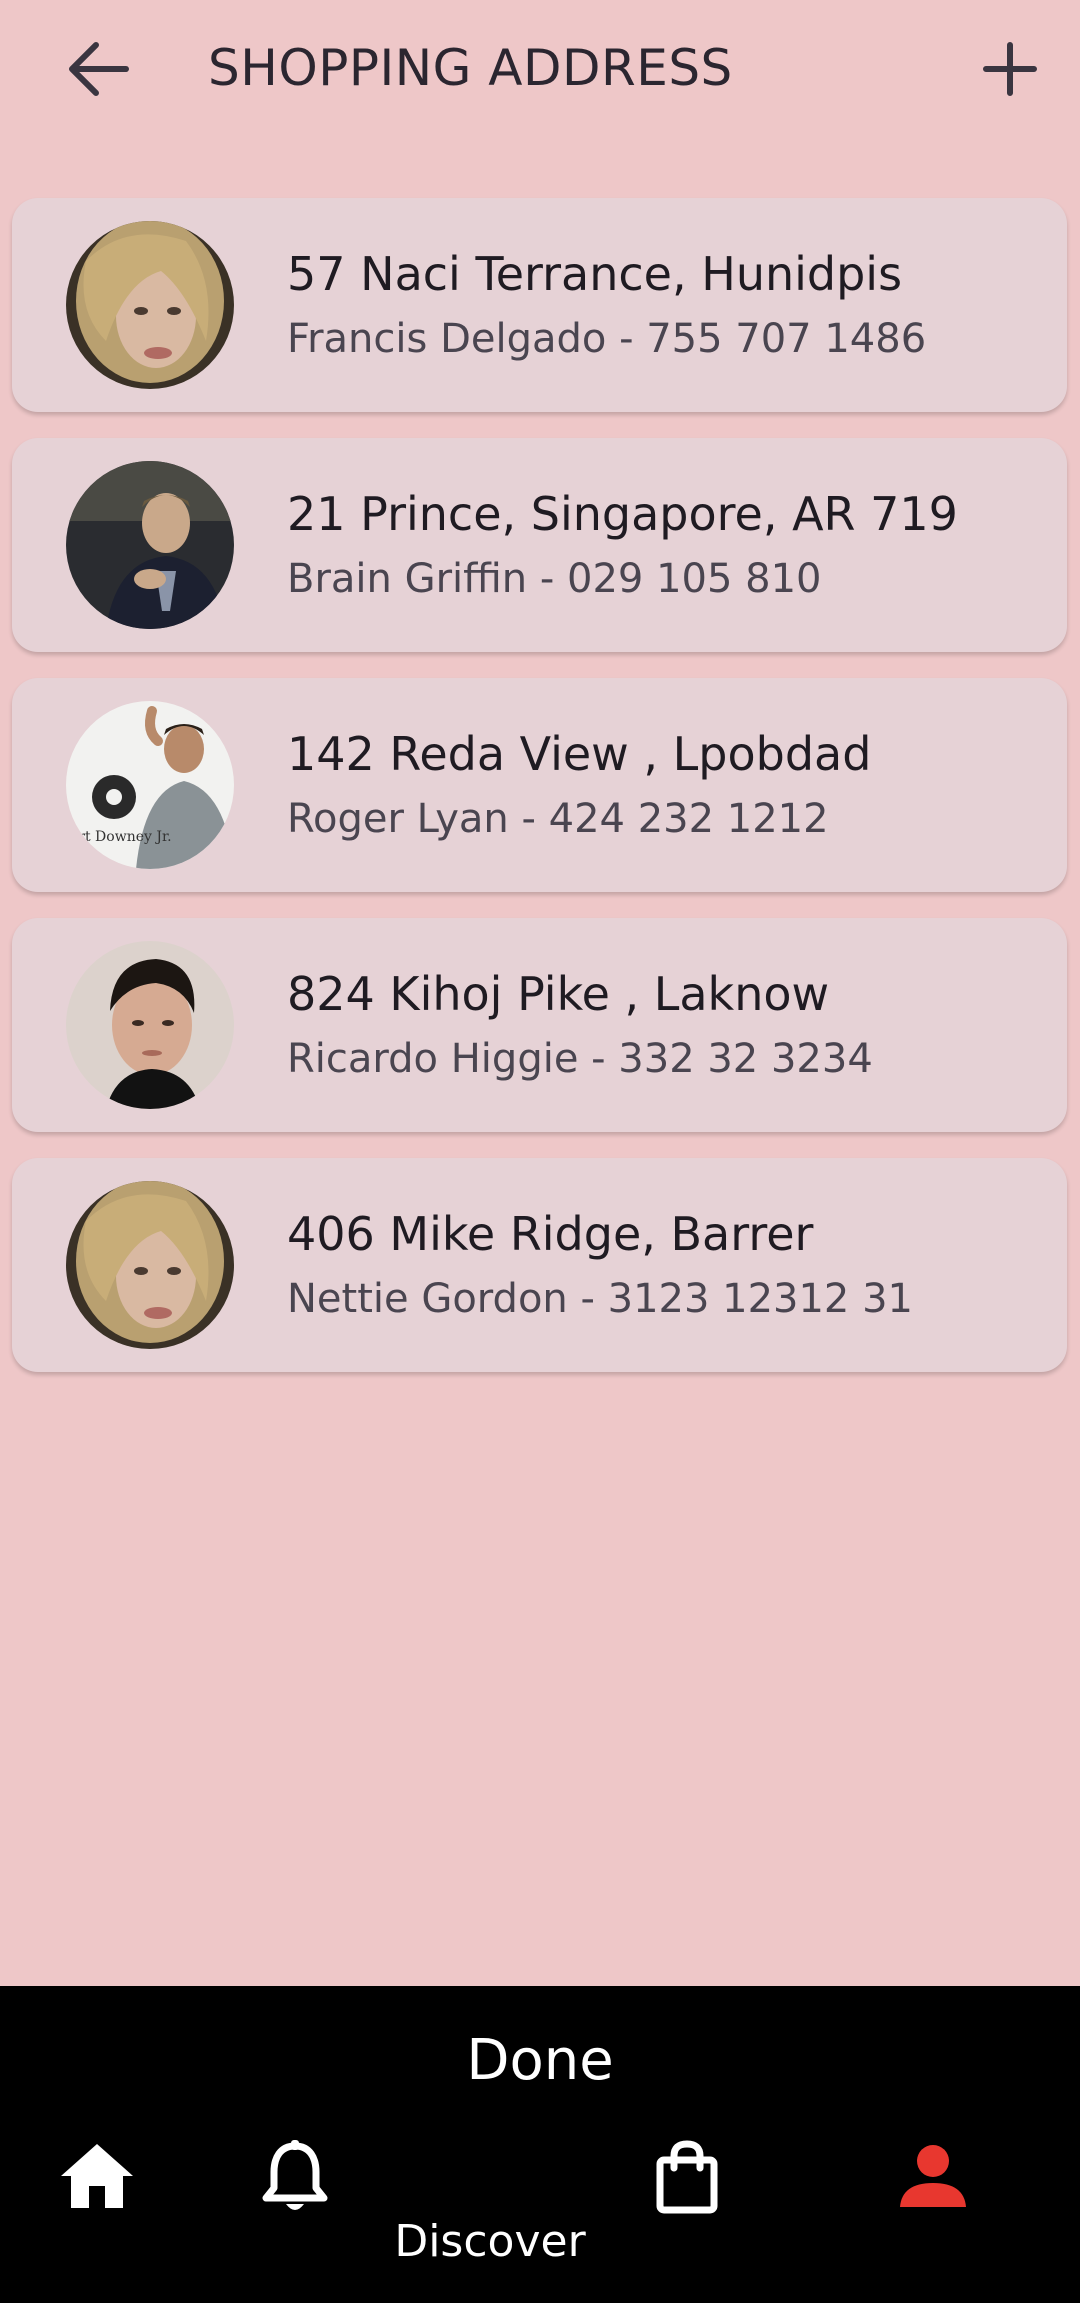 The image size is (1080, 2303). What do you see at coordinates (558, 994) in the screenshot?
I see `address-line: 824 Kihoj Pike , Laknow` at bounding box center [558, 994].